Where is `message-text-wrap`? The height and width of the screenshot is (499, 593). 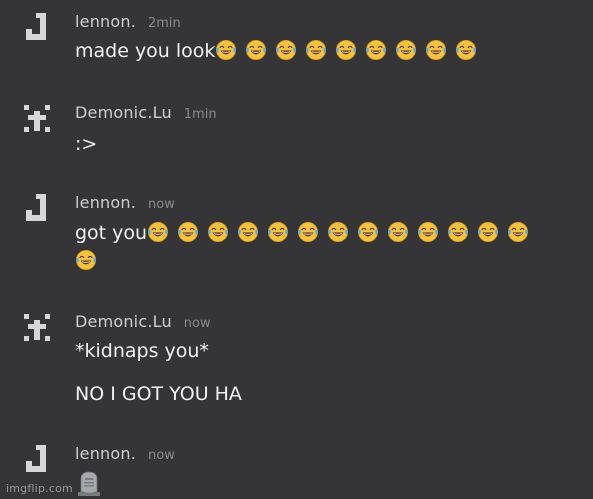 message-text-wrap is located at coordinates (90, 260).